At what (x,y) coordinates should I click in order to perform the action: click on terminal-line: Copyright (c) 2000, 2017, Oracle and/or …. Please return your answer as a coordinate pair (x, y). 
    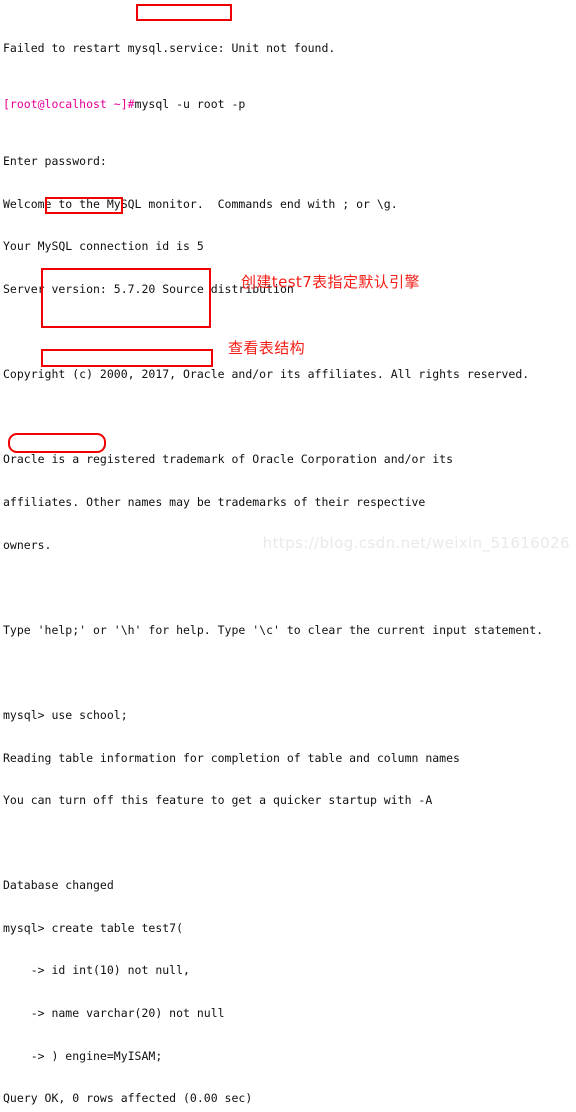
    Looking at the image, I should click on (266, 374).